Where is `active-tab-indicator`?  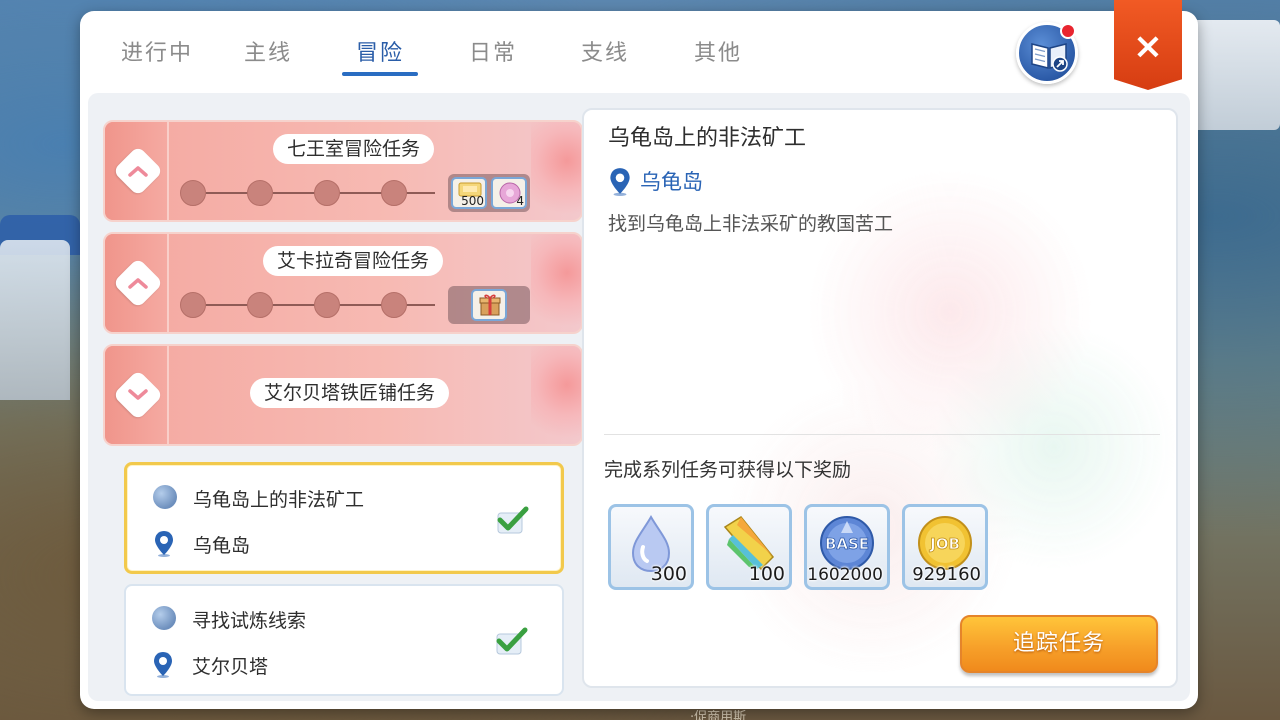
active-tab-indicator is located at coordinates (380, 74).